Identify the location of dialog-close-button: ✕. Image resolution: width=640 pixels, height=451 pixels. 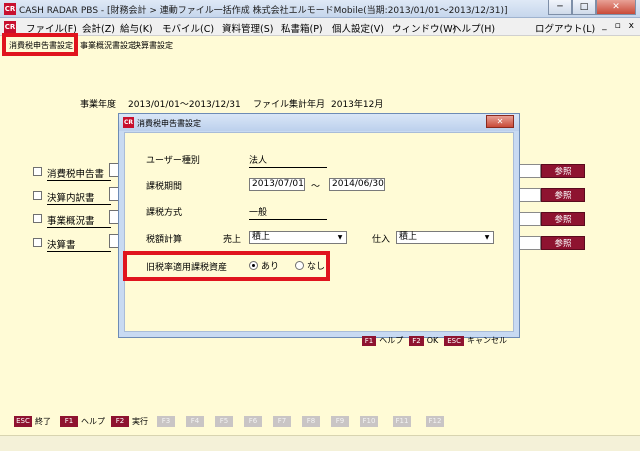
(500, 121).